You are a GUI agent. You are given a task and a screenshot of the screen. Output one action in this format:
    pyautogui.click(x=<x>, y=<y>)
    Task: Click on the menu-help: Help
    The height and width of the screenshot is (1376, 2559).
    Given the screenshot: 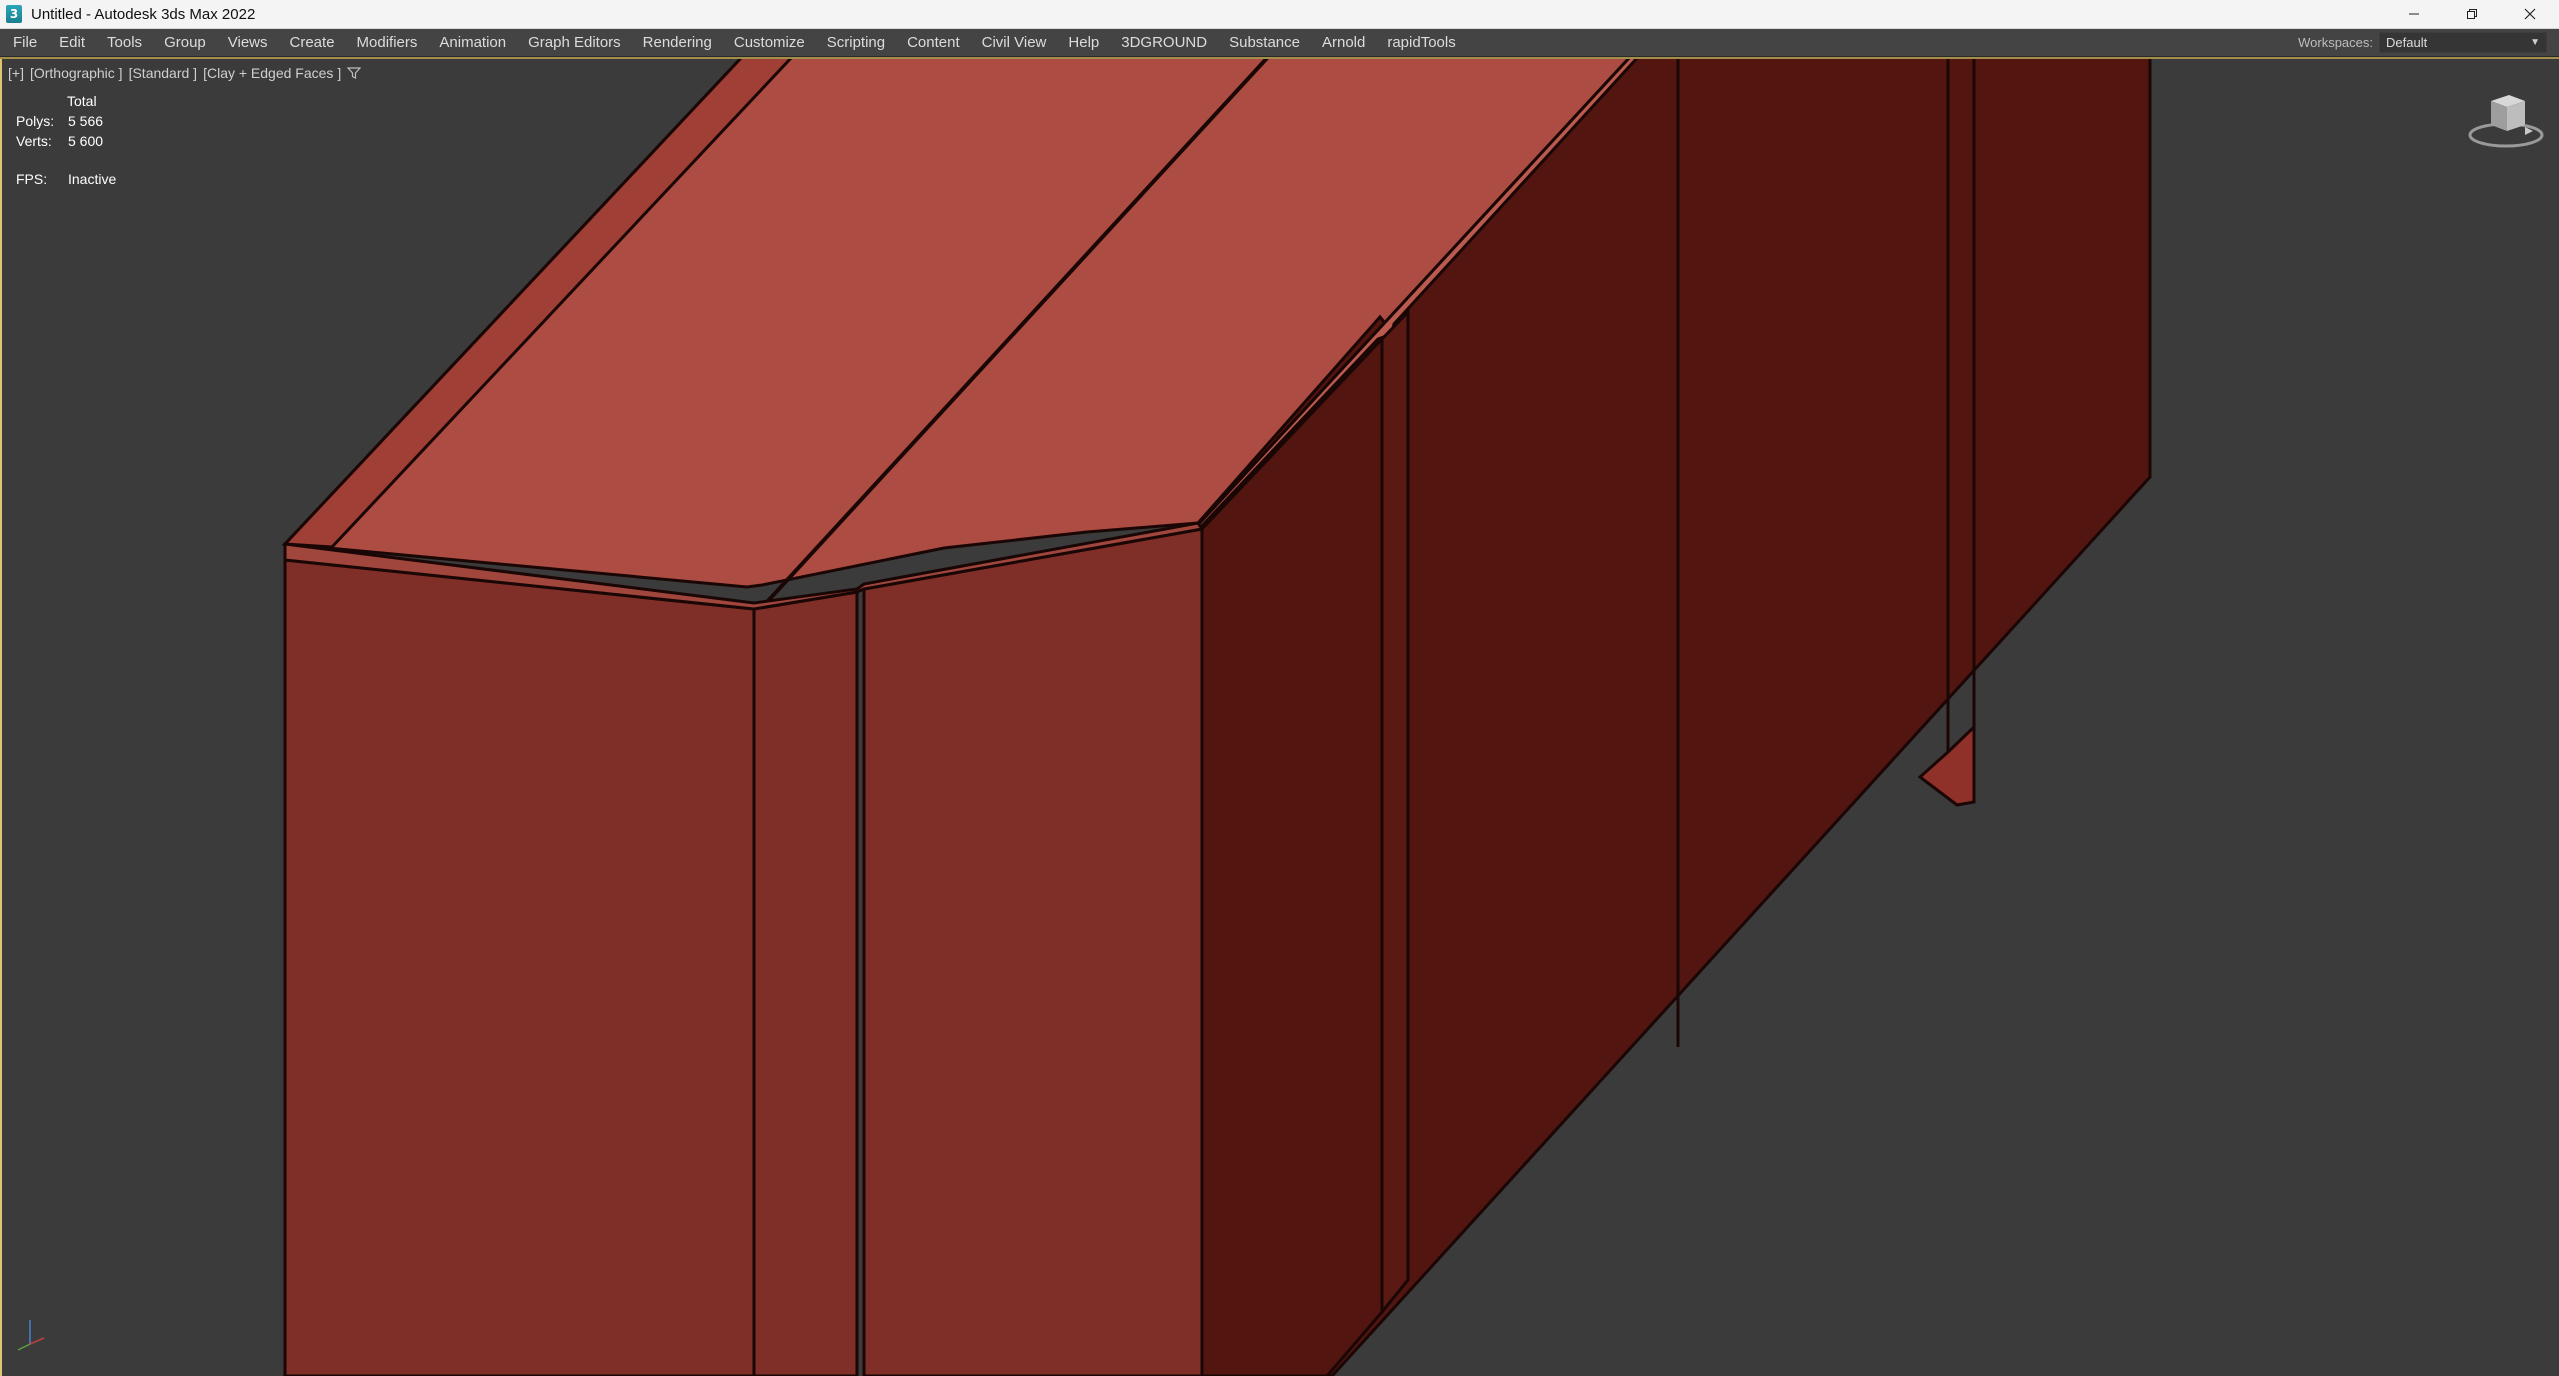 What is the action you would take?
    pyautogui.click(x=1083, y=42)
    